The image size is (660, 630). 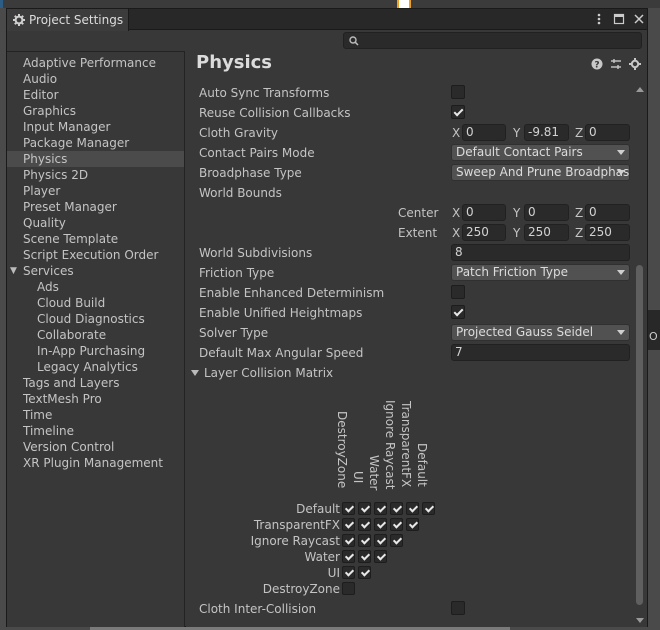 I want to click on sidebar-item-version-control: Version Control, so click(x=95, y=447).